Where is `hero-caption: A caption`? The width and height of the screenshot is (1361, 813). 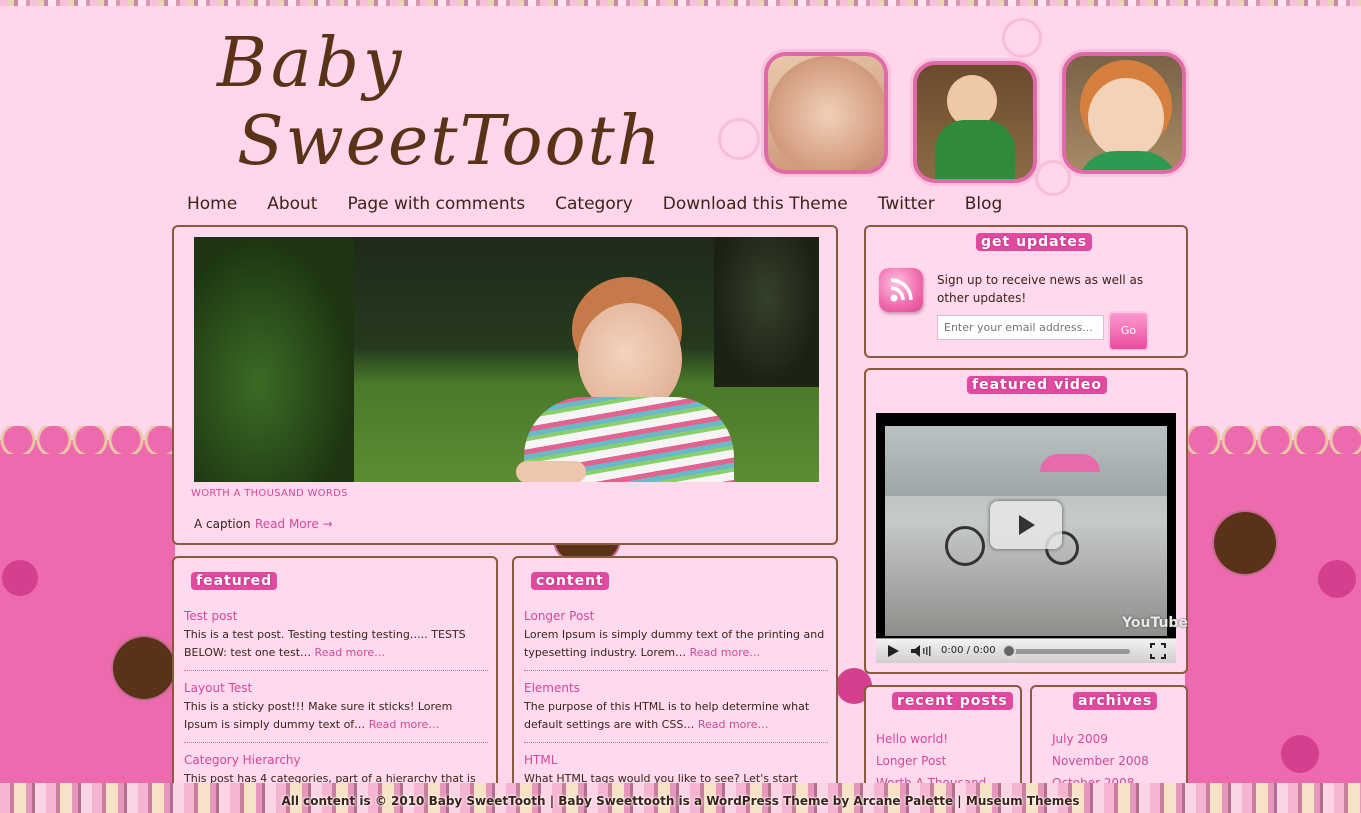
hero-caption: A caption is located at coordinates (222, 524).